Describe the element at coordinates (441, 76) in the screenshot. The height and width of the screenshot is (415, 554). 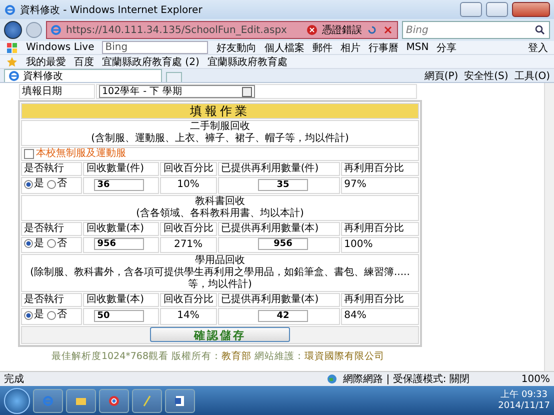
I see `command-menu: 網頁(P)` at that location.